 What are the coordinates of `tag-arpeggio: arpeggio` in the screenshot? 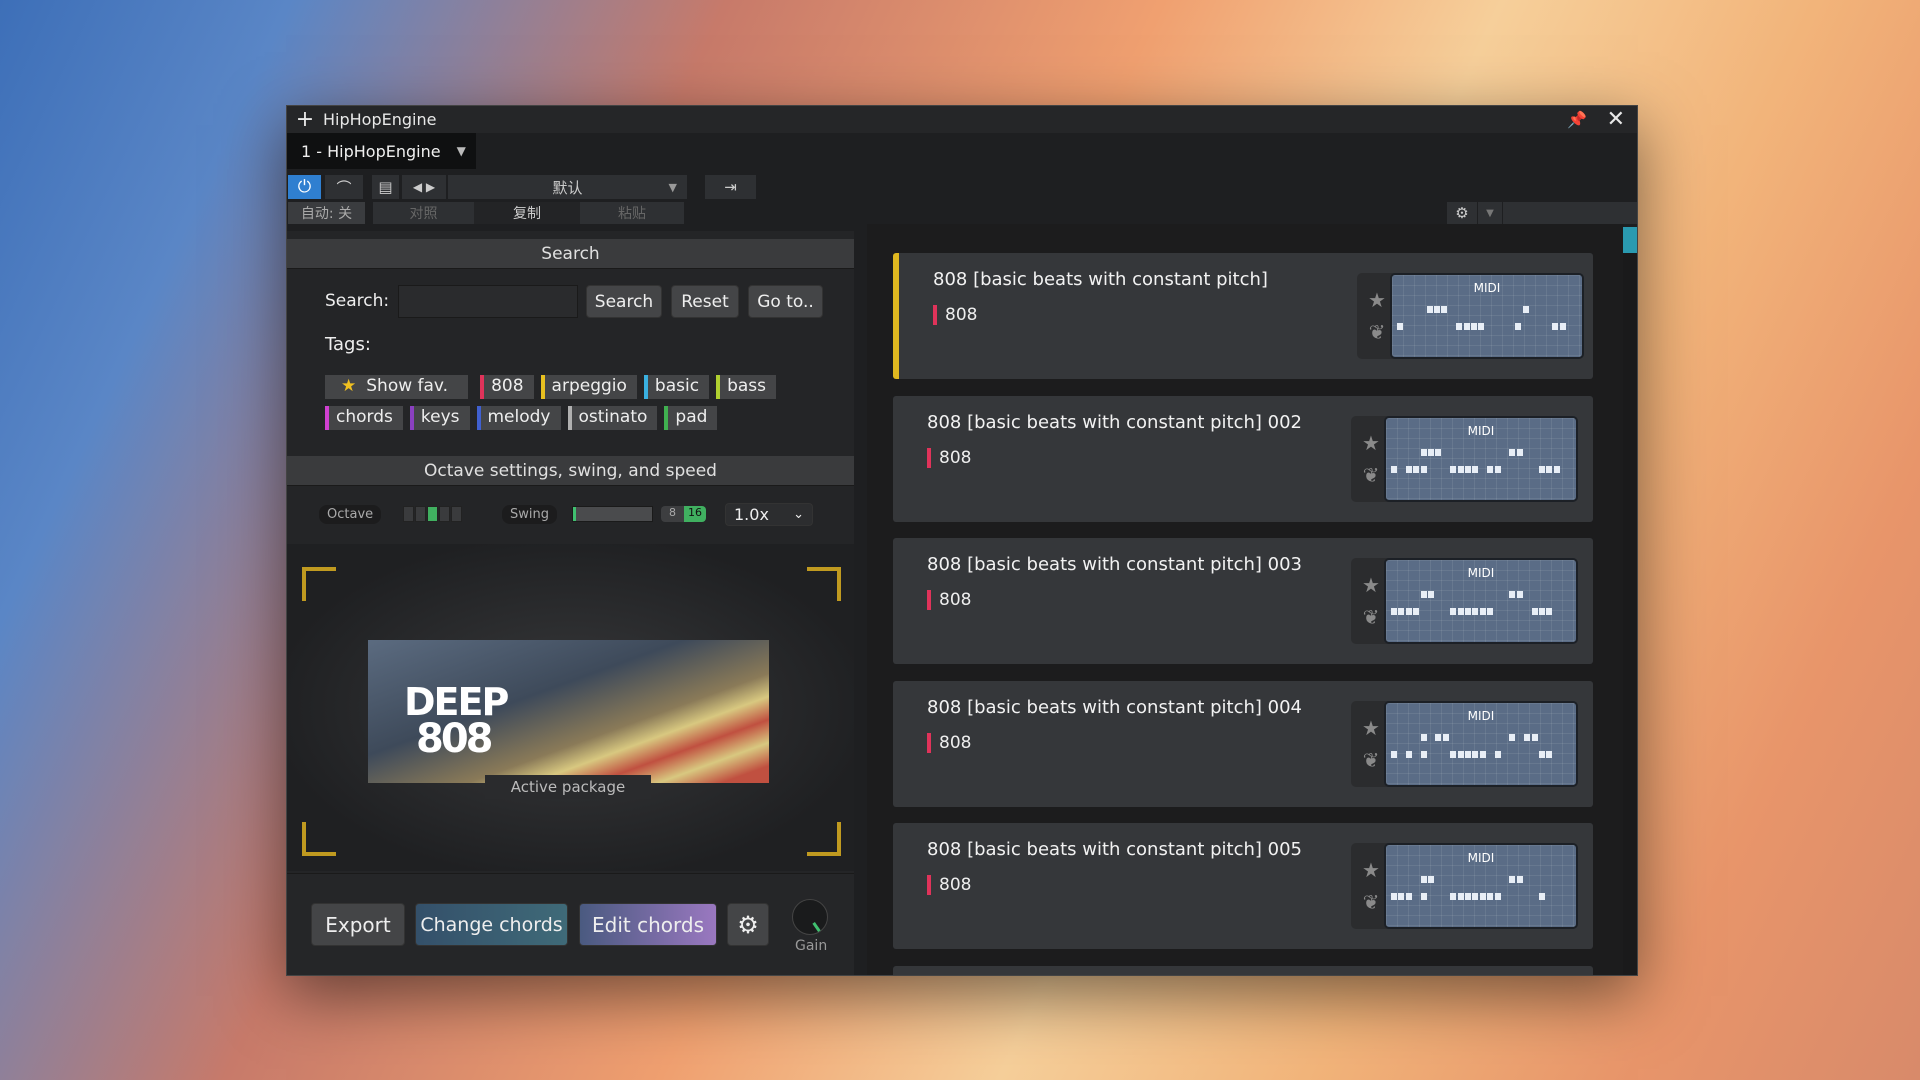 It's located at (588, 386).